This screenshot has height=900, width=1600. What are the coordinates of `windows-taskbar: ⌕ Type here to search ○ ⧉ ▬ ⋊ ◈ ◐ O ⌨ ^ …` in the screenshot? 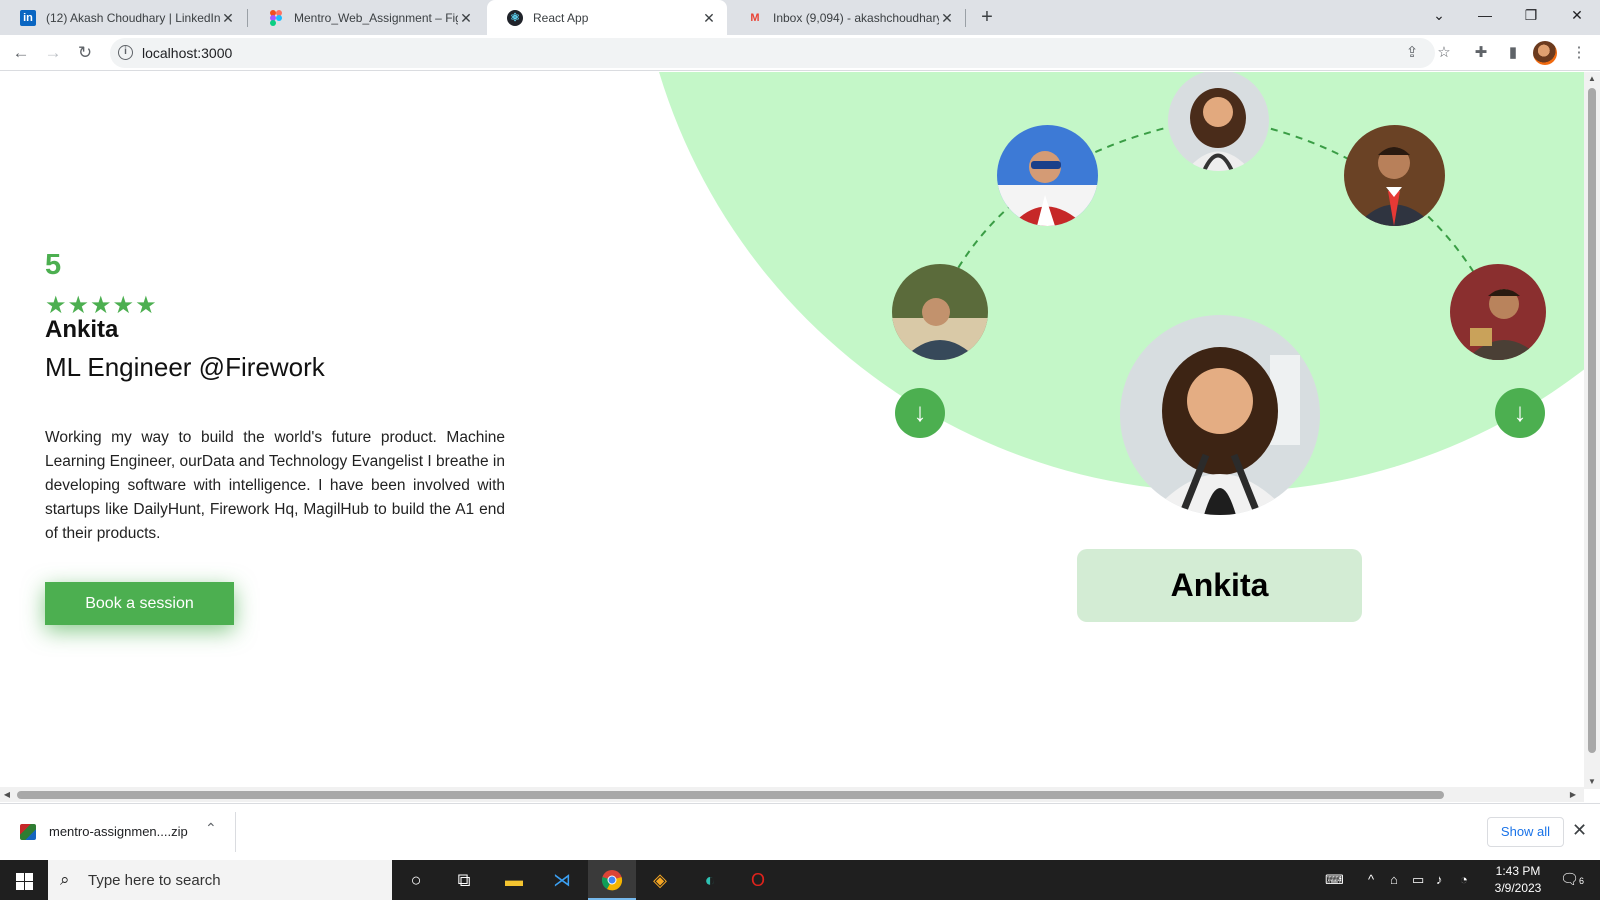 It's located at (800, 880).